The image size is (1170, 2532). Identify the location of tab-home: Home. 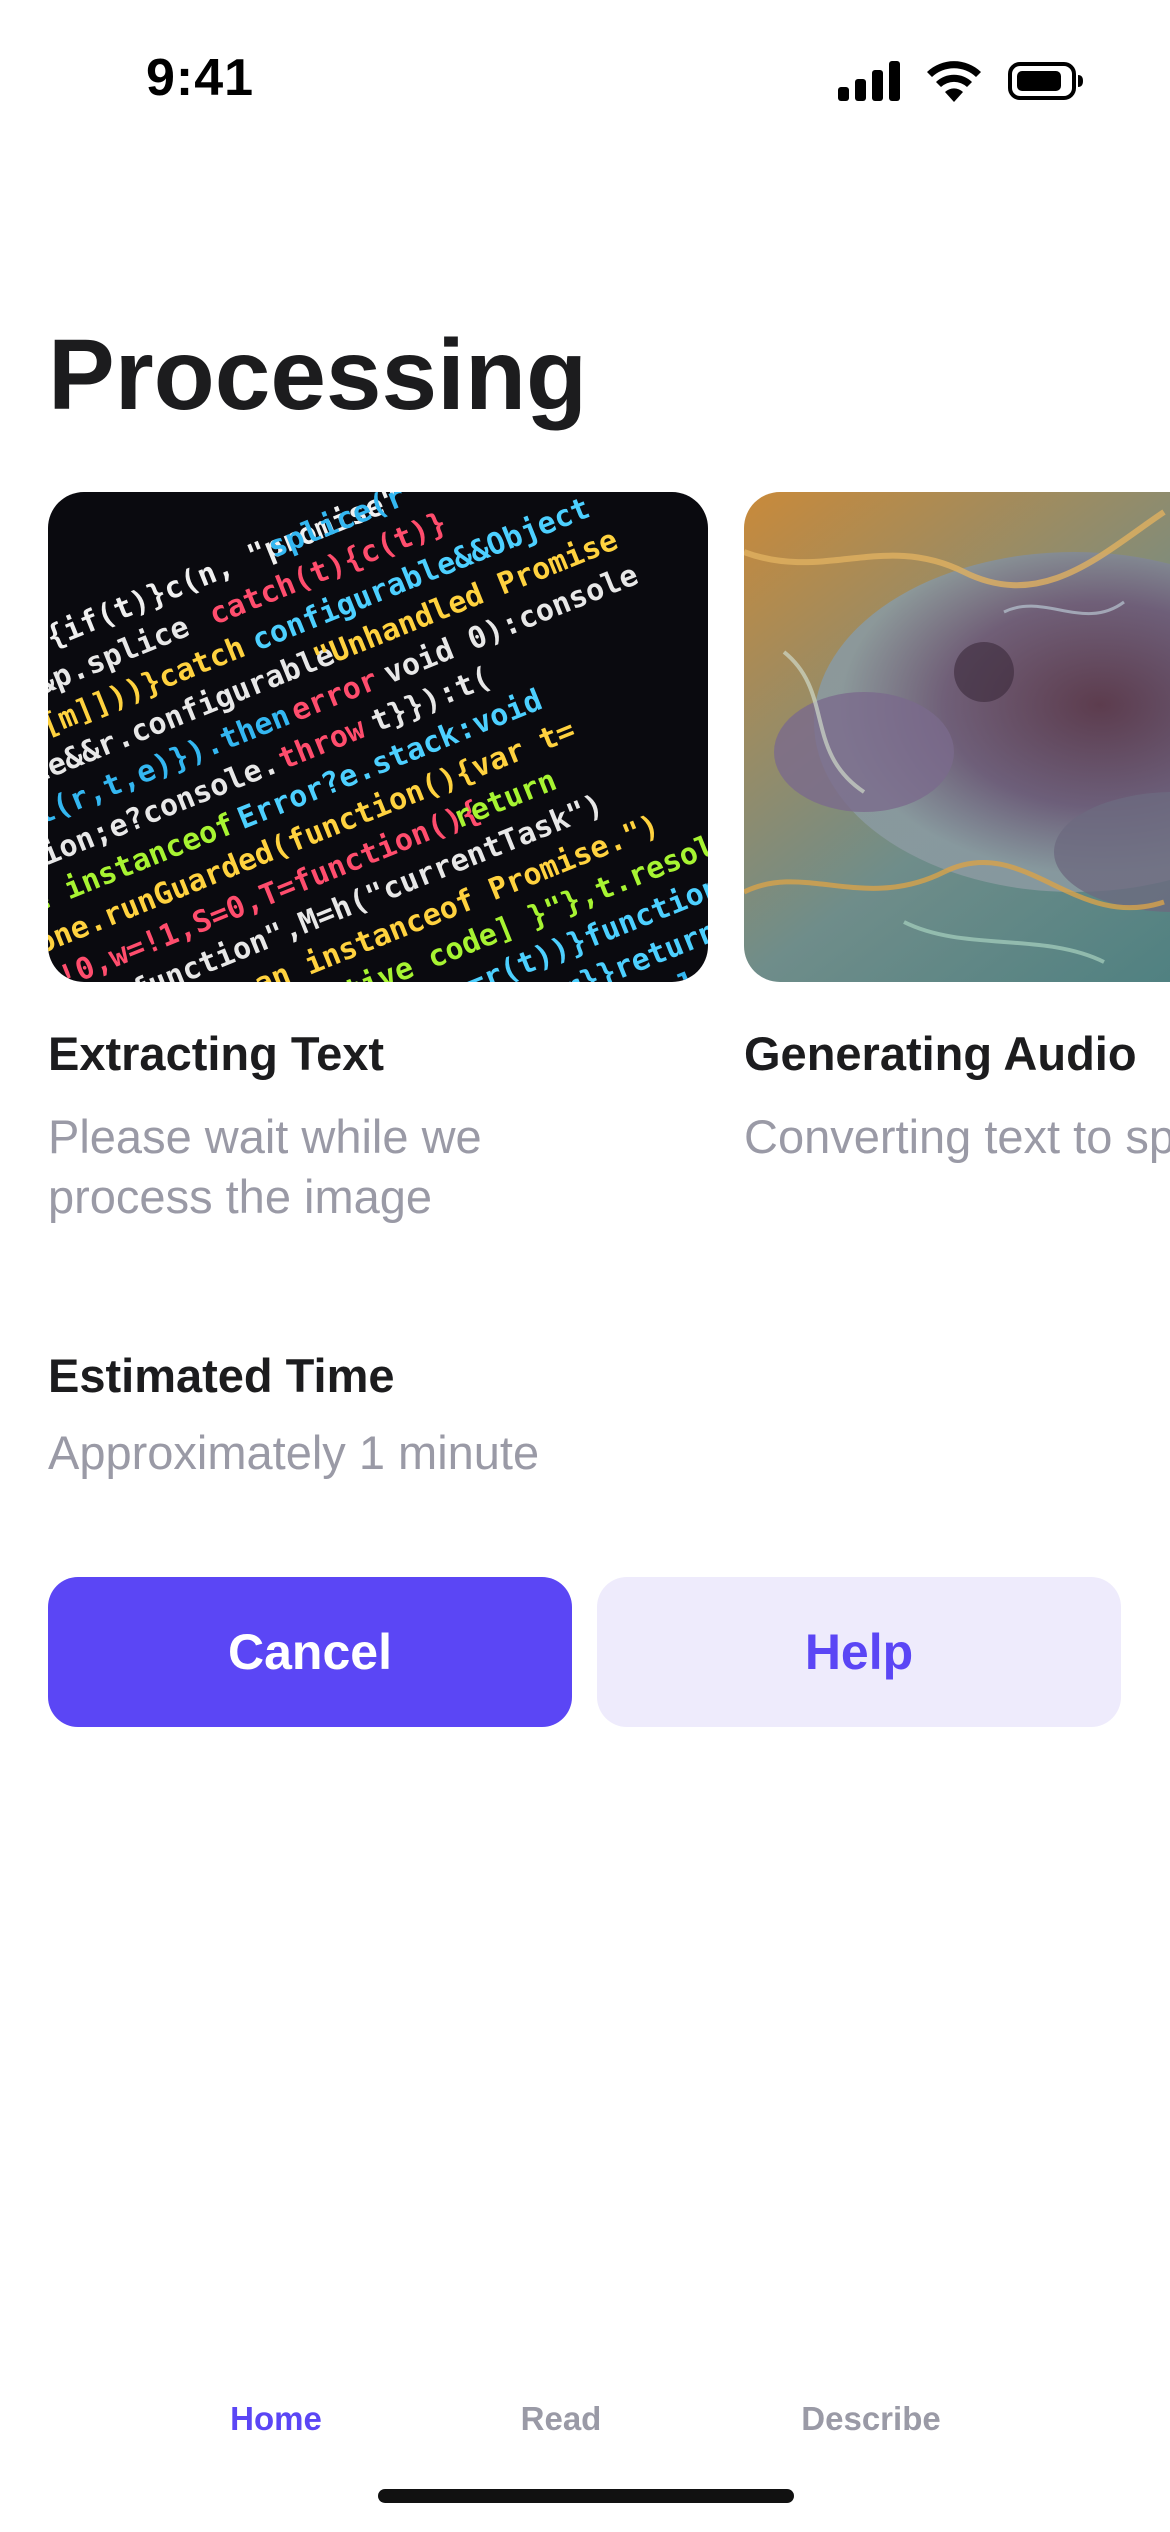
(276, 2419).